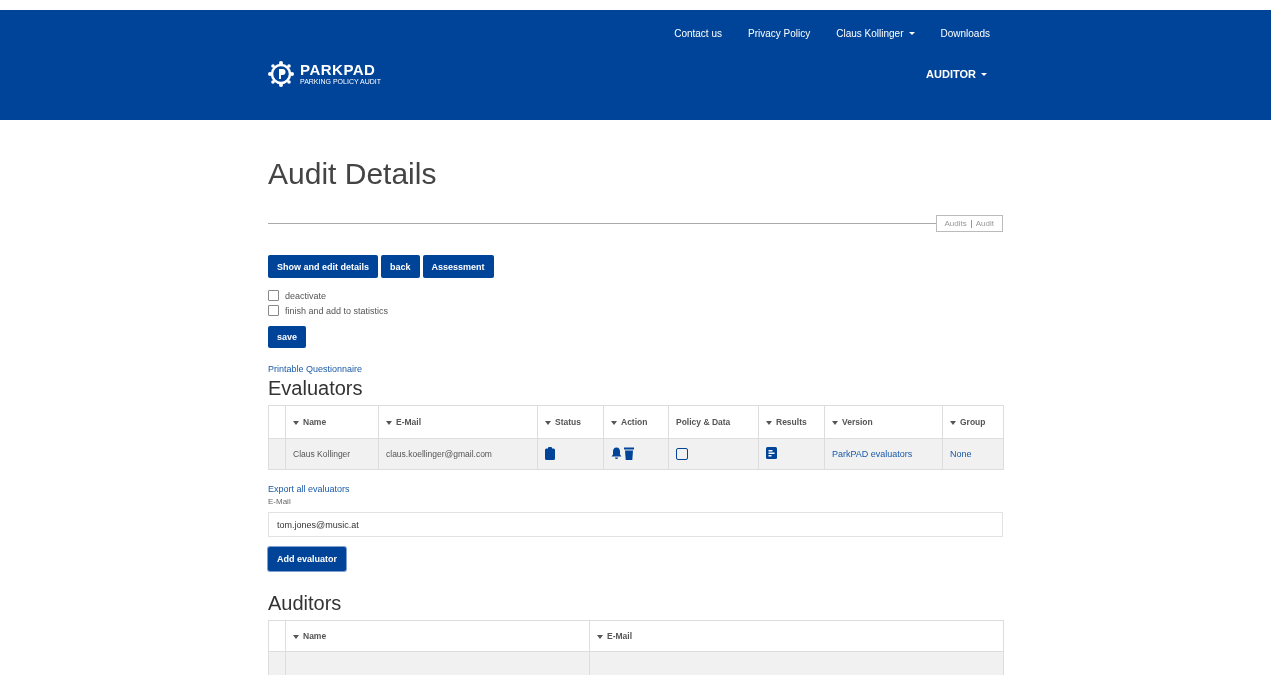 This screenshot has height=675, width=1271. I want to click on checkbox-label: deactivate, so click(306, 295).